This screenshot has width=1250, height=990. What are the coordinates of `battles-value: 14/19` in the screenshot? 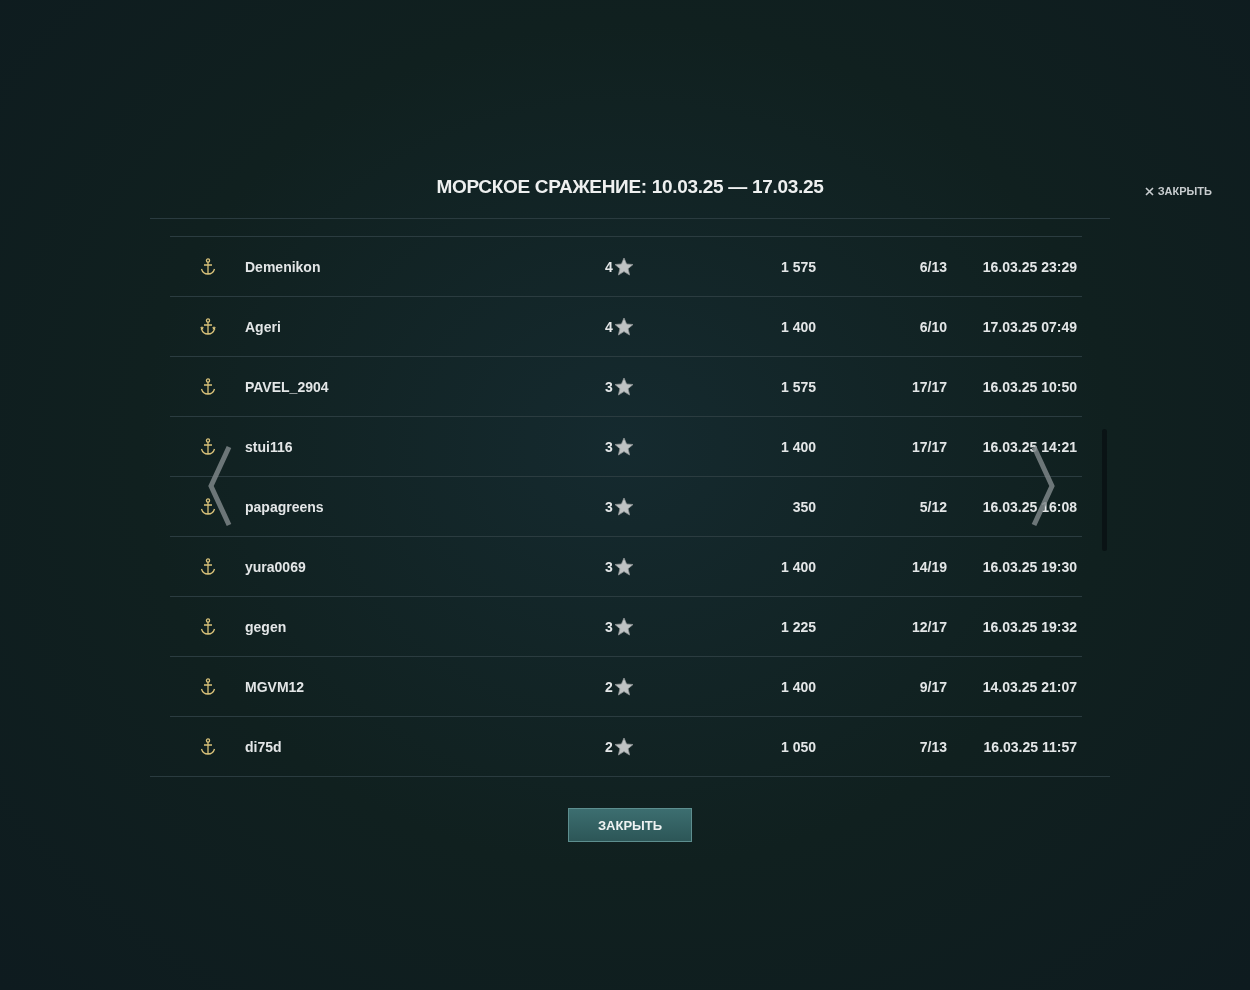 It's located at (928, 566).